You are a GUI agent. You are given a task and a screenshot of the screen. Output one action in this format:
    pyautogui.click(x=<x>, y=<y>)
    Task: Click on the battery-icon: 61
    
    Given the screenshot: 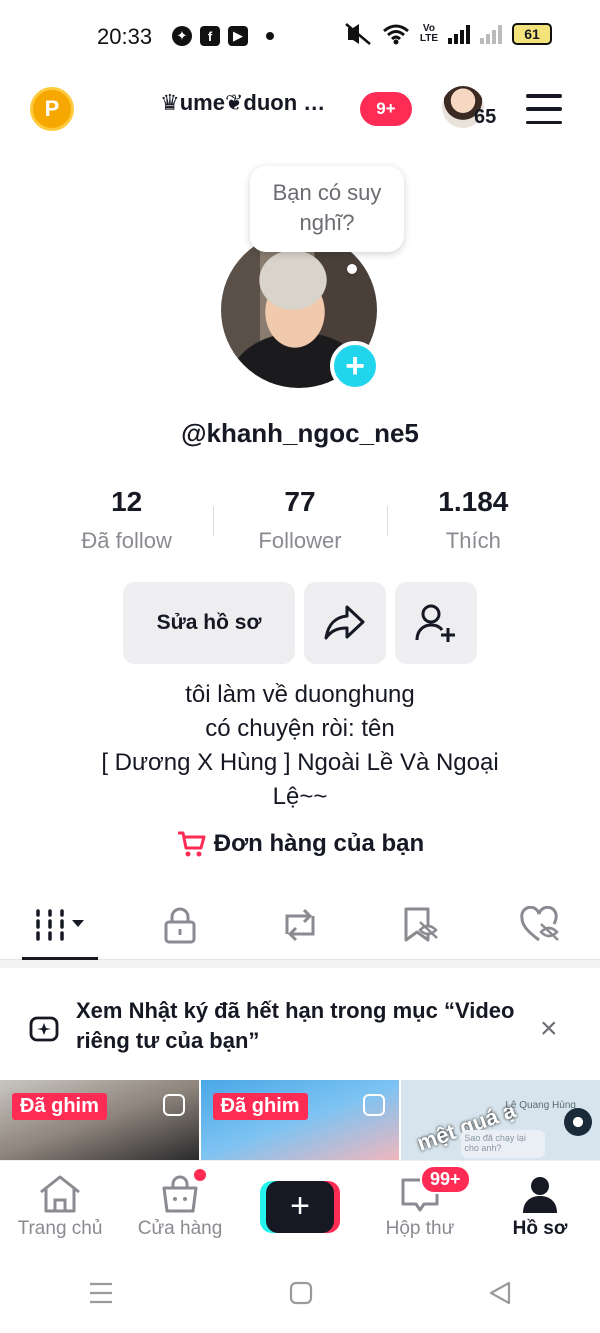 What is the action you would take?
    pyautogui.click(x=532, y=34)
    